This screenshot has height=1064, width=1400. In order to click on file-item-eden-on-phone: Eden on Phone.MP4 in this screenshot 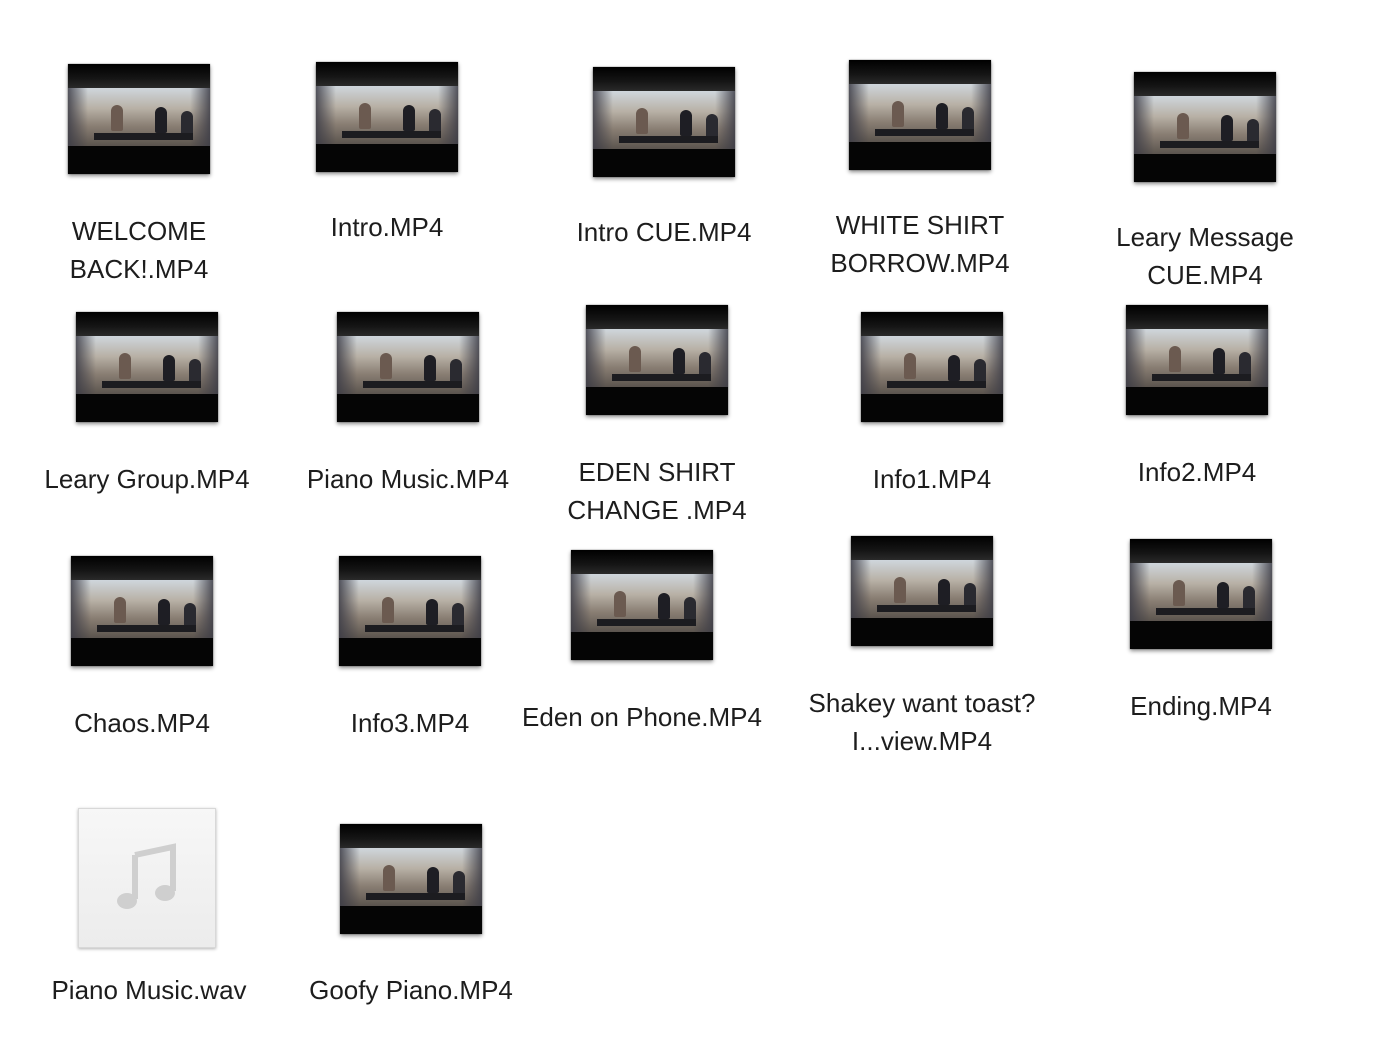, I will do `click(642, 670)`.